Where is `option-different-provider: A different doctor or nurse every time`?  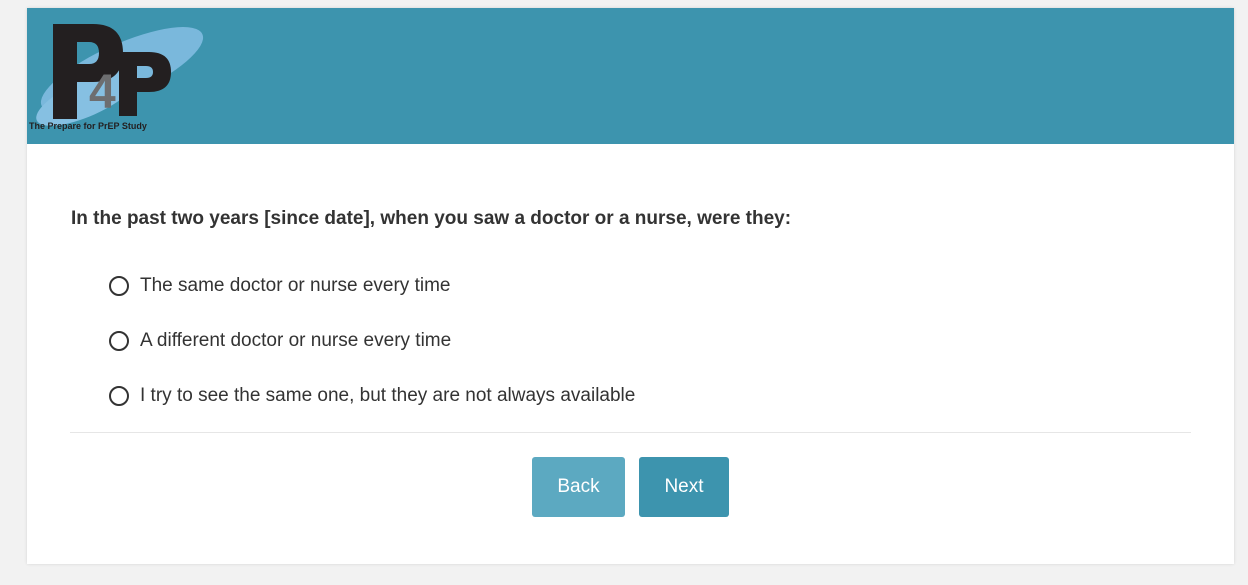 option-different-provider: A different doctor or nurse every time is located at coordinates (372, 340).